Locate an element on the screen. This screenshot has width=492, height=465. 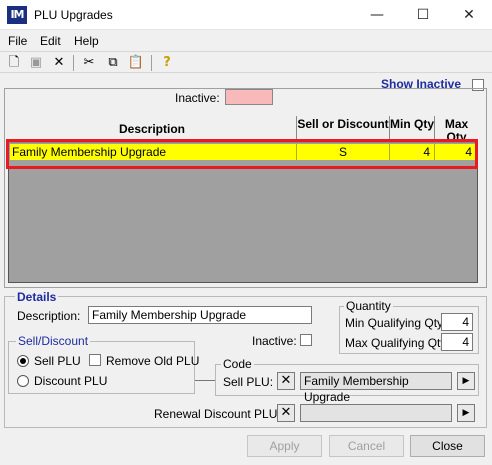
code-title: Code is located at coordinates (237, 364).